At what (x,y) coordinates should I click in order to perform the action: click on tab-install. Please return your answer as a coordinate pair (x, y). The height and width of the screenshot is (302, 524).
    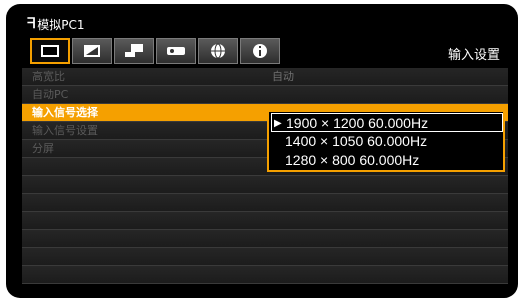
    Looking at the image, I should click on (134, 51).